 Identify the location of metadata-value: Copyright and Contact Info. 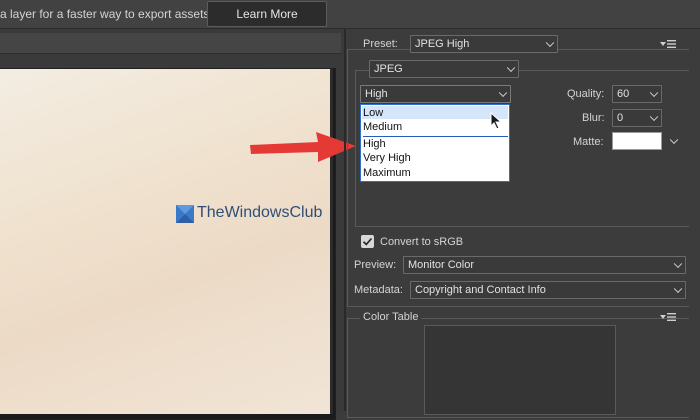
(480, 290).